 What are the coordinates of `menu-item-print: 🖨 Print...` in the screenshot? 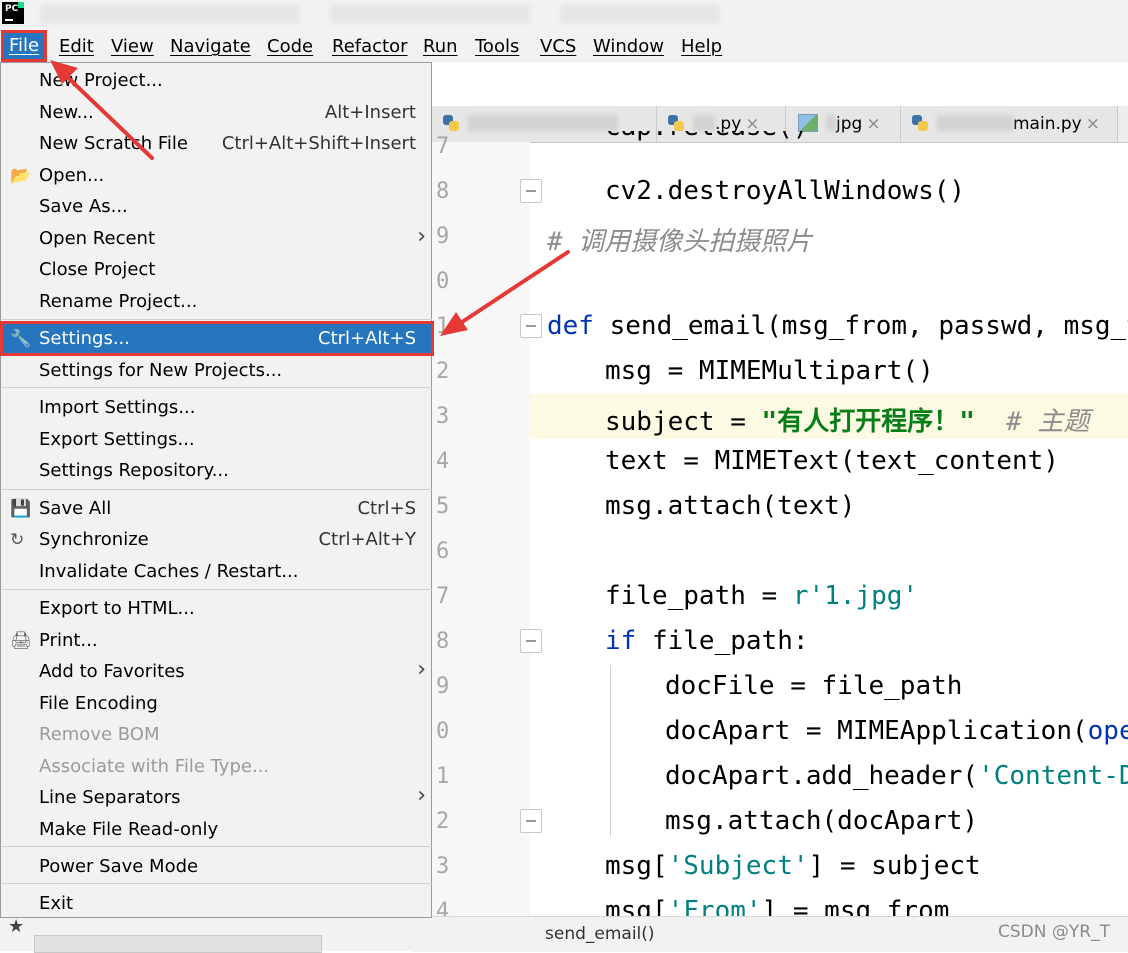 It's located at (217, 640).